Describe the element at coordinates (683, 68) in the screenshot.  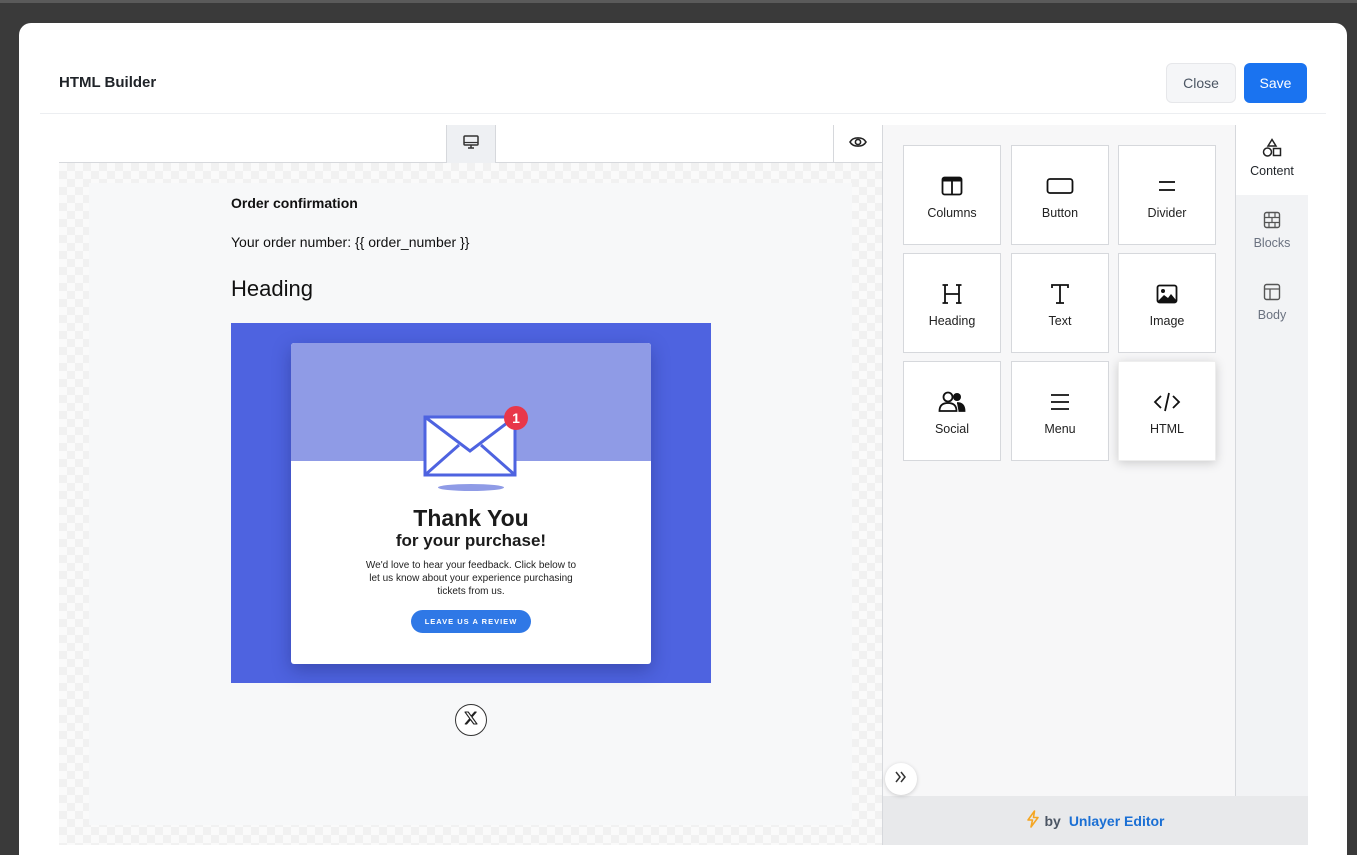
I see `modal-header: HTML Builder Close Save` at that location.